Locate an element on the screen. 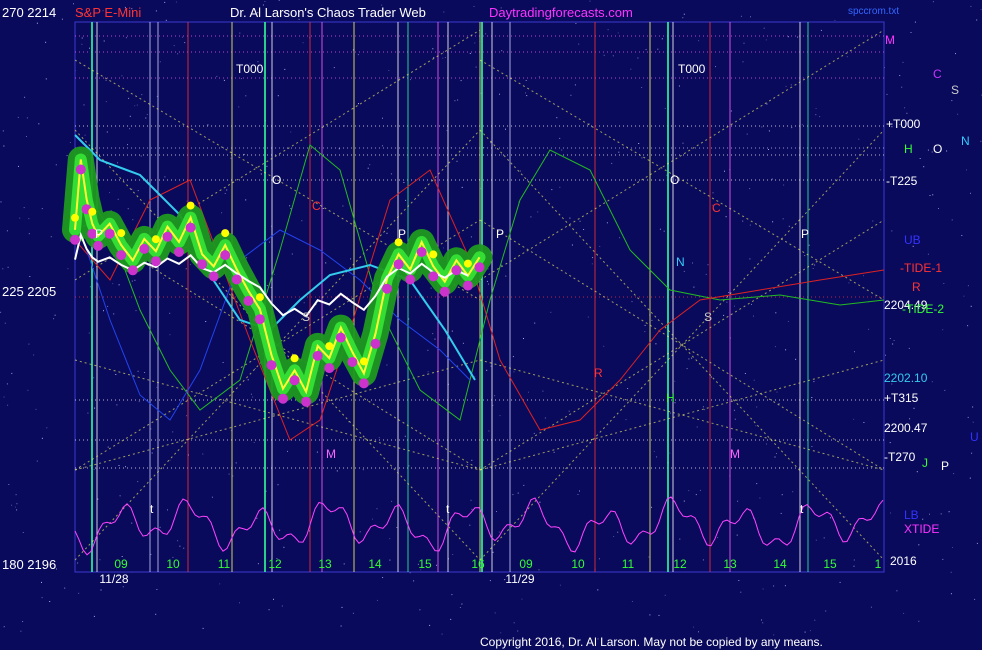 The width and height of the screenshot is (982, 650). right-label: J is located at coordinates (925, 463).